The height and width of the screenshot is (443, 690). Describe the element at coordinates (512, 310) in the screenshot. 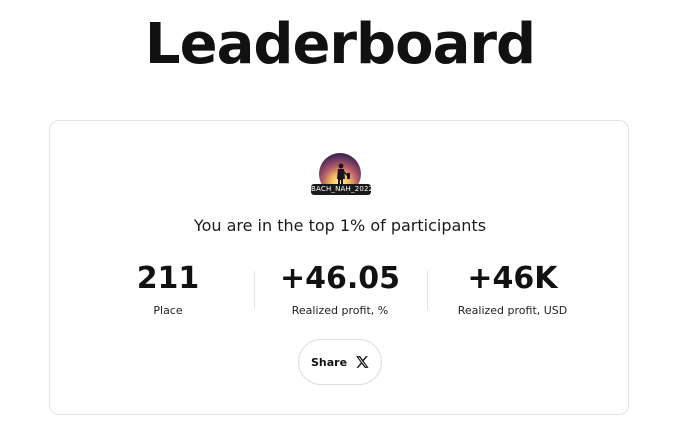

I see `stat-label: Realized profit, USD` at that location.